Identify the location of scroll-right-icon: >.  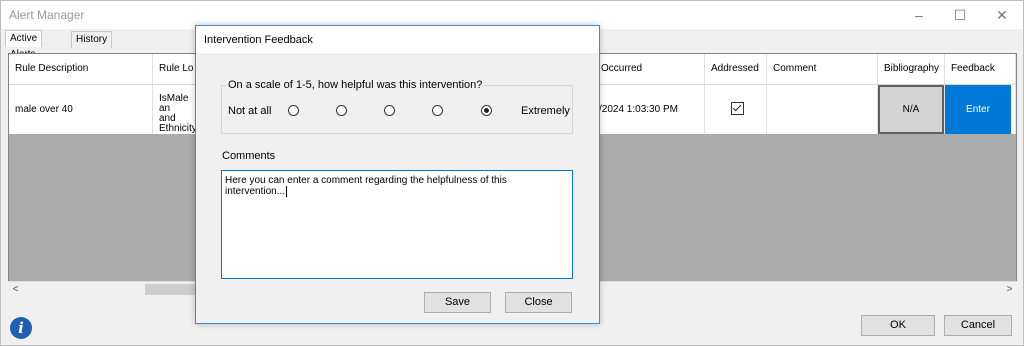
(1009, 289).